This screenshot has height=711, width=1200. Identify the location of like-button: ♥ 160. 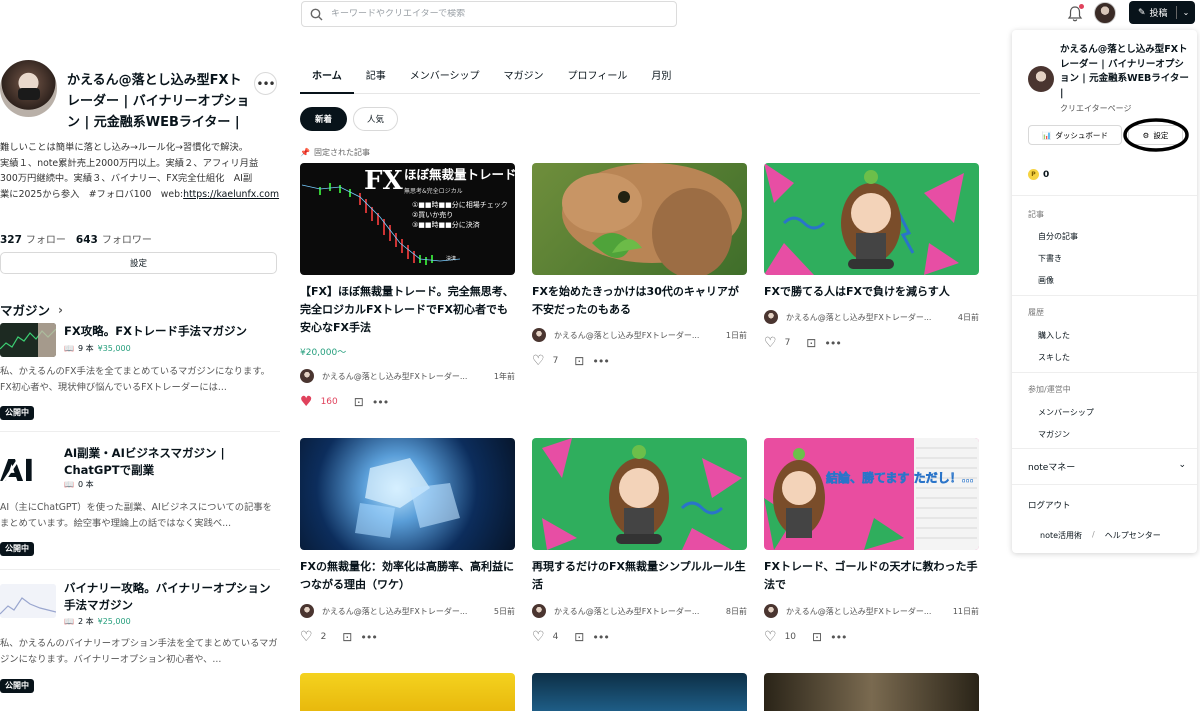
(319, 402).